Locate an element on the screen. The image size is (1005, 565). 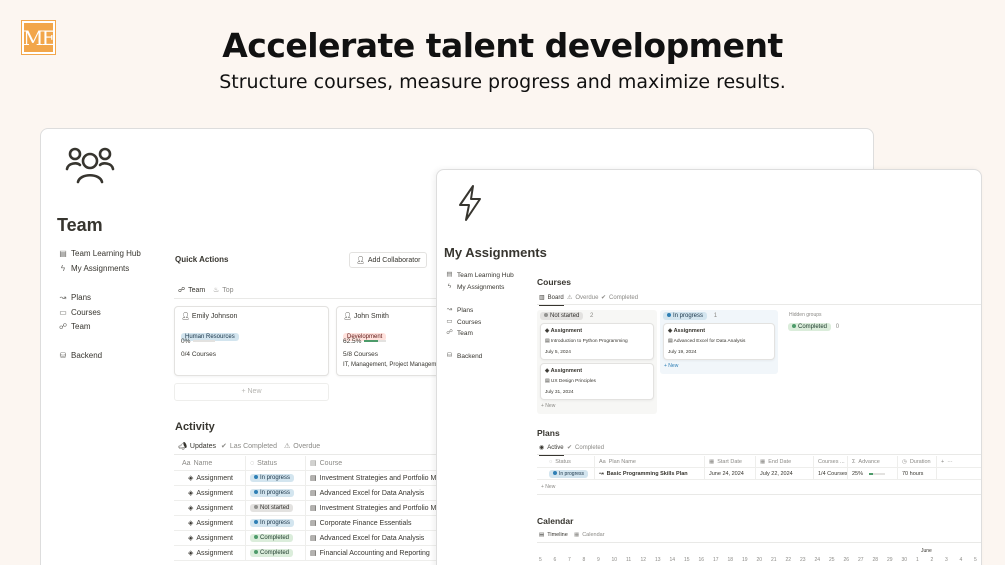
activity-title: Activity is located at coordinates (195, 427).